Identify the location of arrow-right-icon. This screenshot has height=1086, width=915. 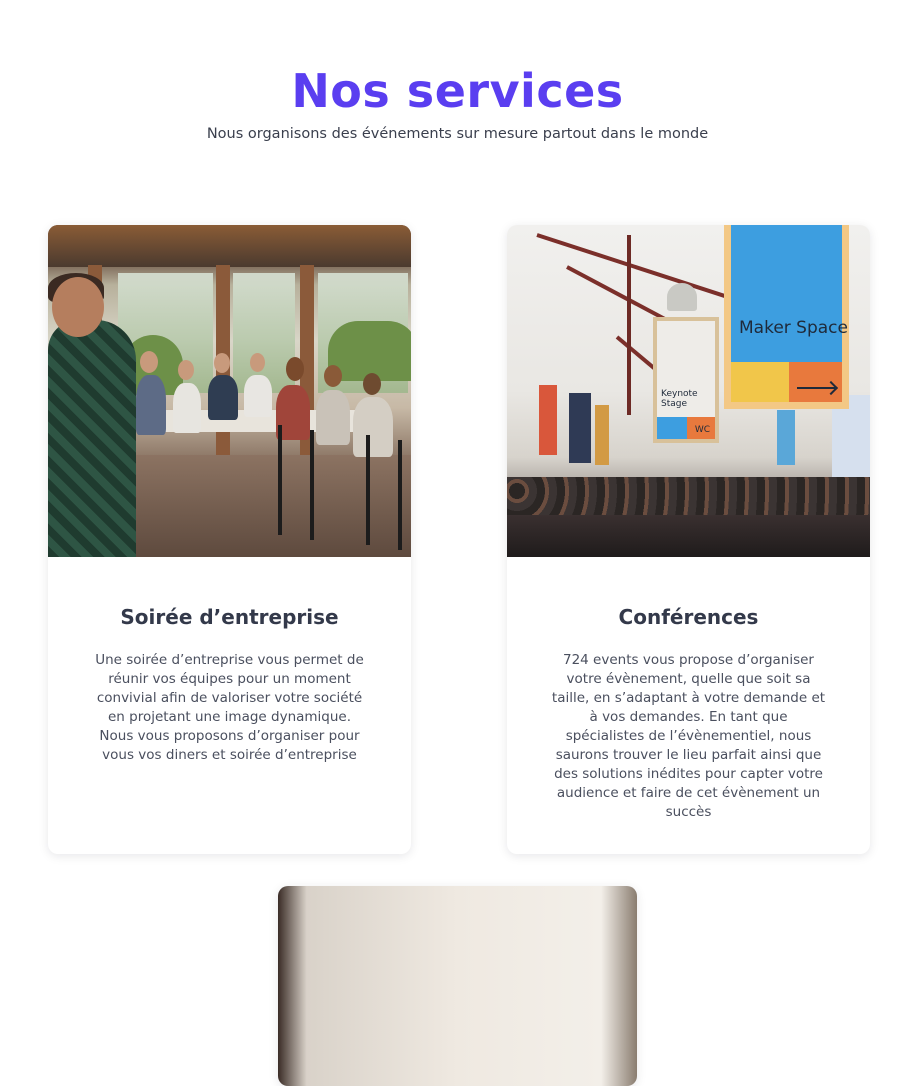
(816, 388).